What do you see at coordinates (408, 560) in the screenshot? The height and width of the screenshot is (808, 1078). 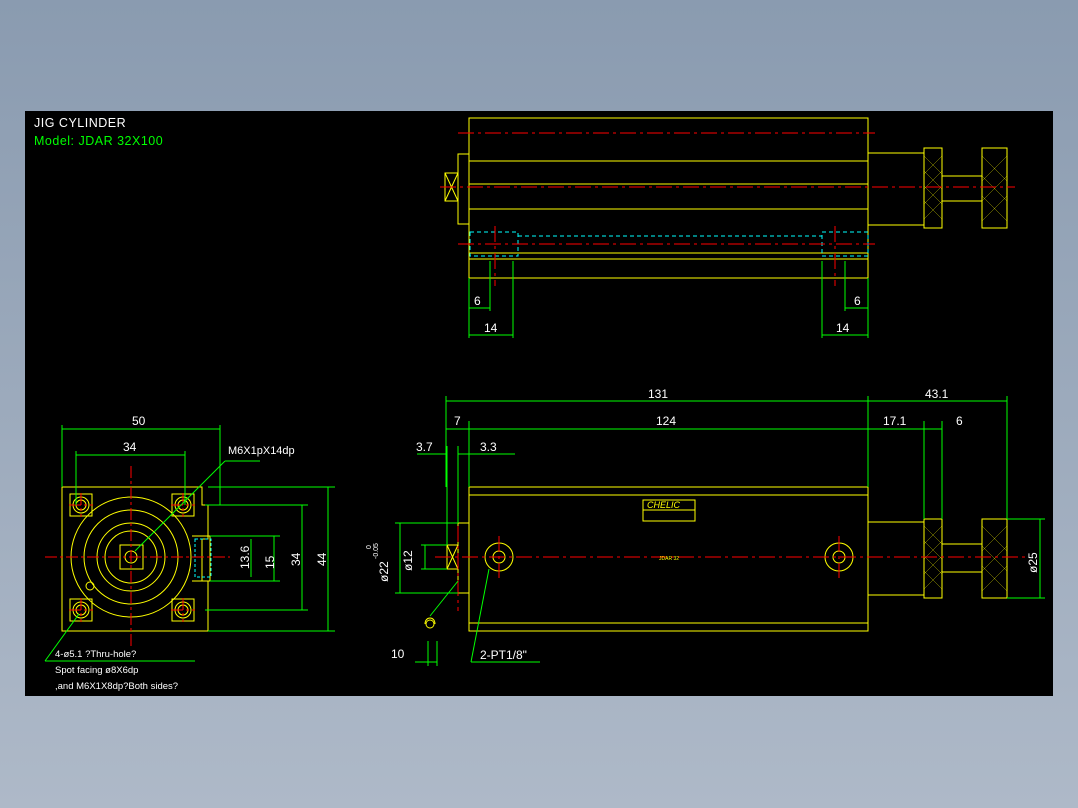 I see `dim-dia-12: ø12` at bounding box center [408, 560].